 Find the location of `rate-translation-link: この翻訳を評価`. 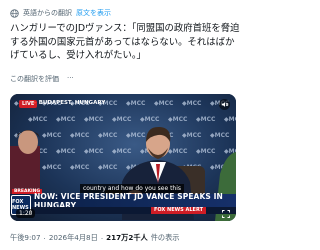

rate-translation-link: この翻訳を評価 is located at coordinates (34, 79).